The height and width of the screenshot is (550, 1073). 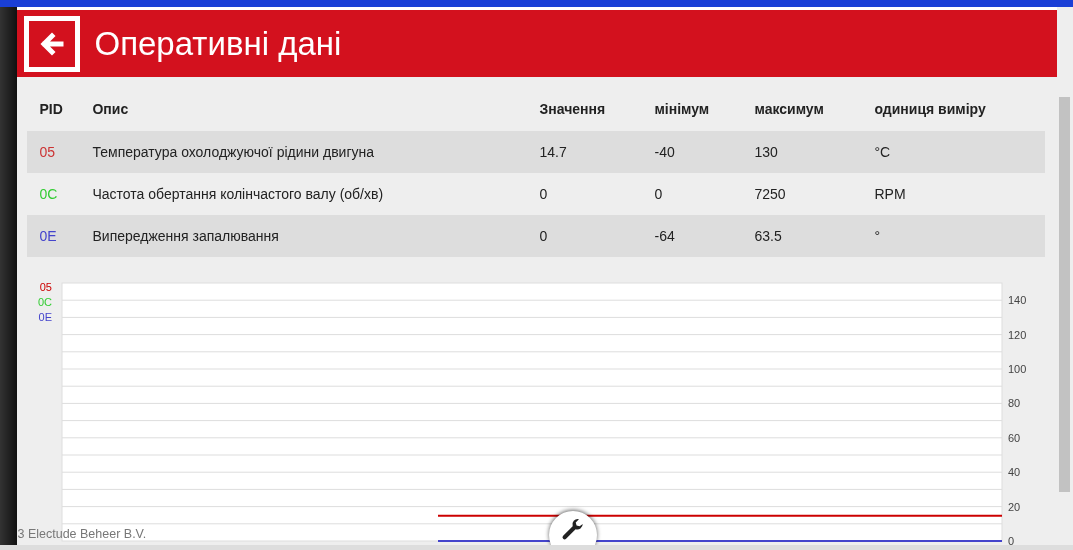 What do you see at coordinates (46, 287) in the screenshot?
I see `legend-label: 05` at bounding box center [46, 287].